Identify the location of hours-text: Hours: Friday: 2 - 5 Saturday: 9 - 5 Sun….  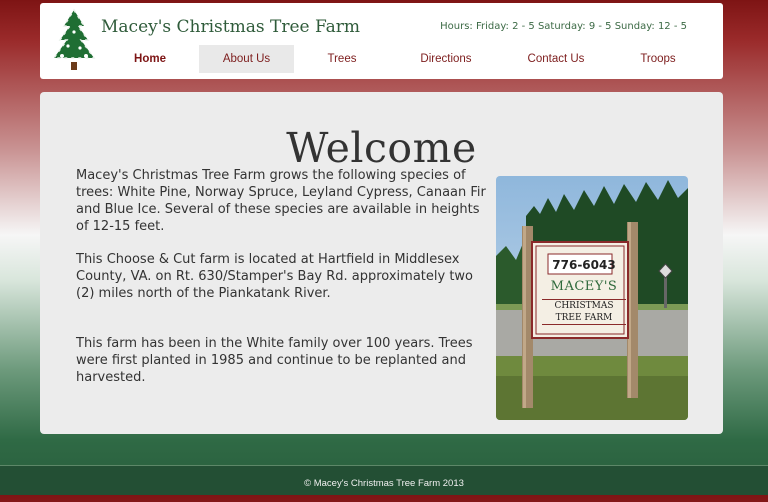
(563, 26).